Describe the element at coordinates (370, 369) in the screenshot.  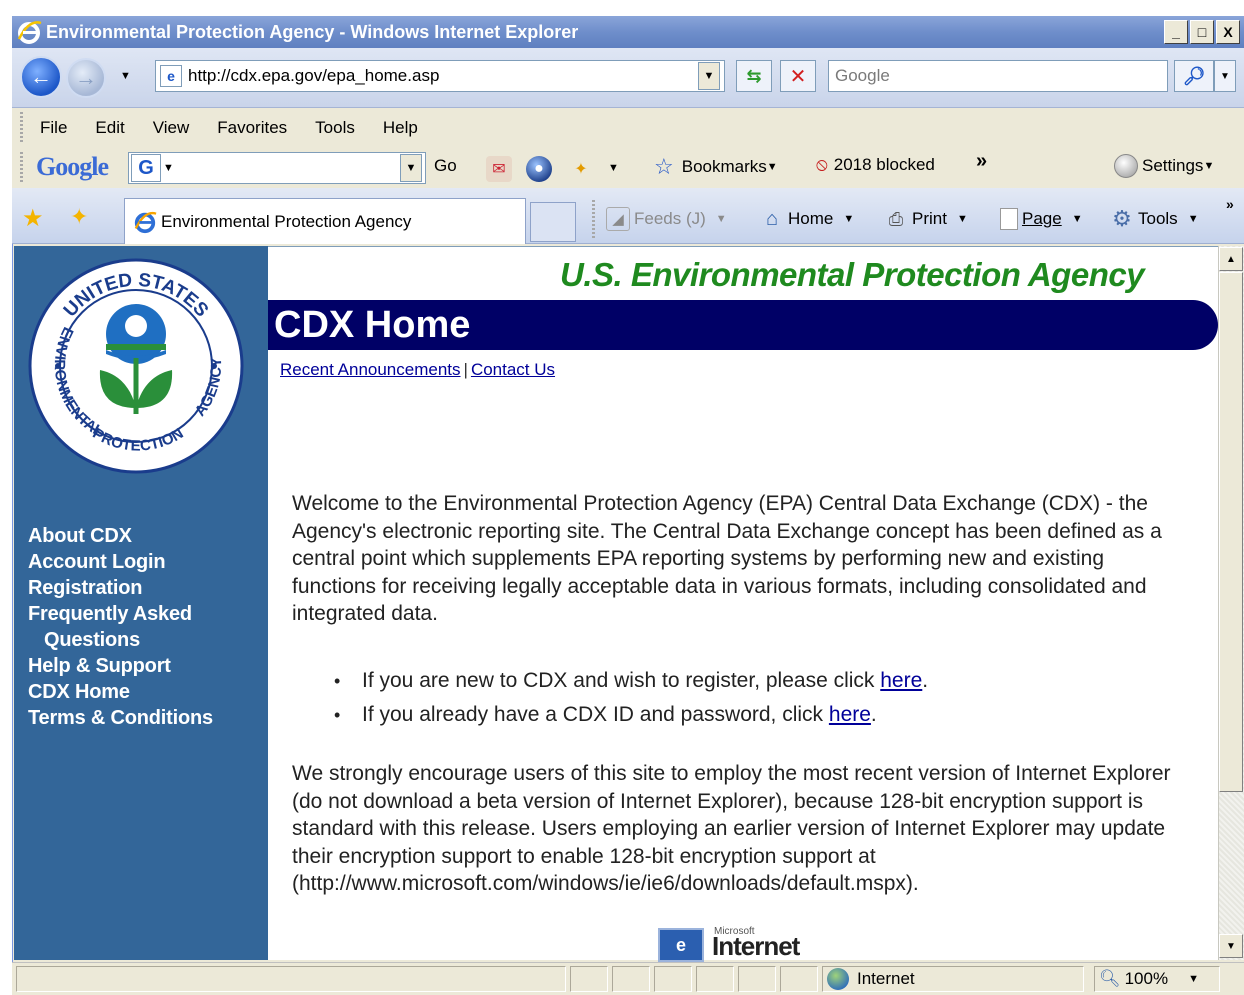
I see `recent-announcements-link: Recent Announcements` at that location.